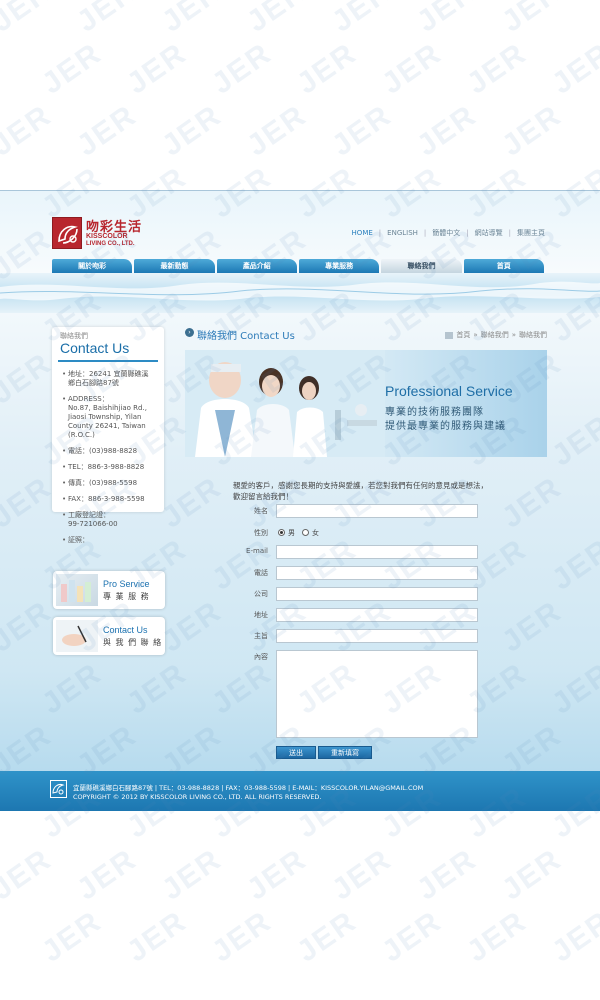 The height and width of the screenshot is (1000, 600). I want to click on contact-label: 傳真：(03)988-5598, so click(103, 483).